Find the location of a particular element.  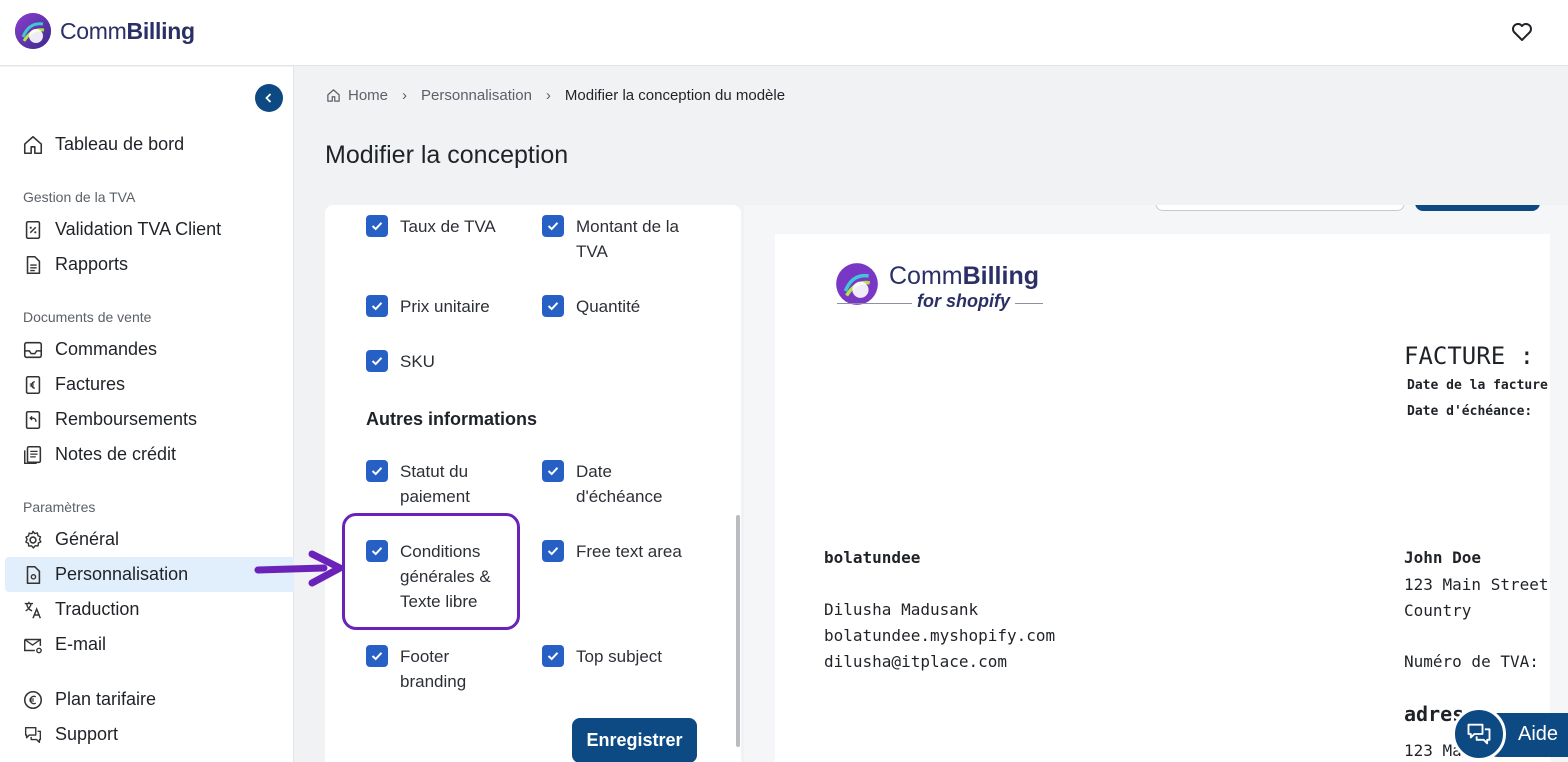

shop-contact: Dilusha Madusank is located at coordinates (901, 609).